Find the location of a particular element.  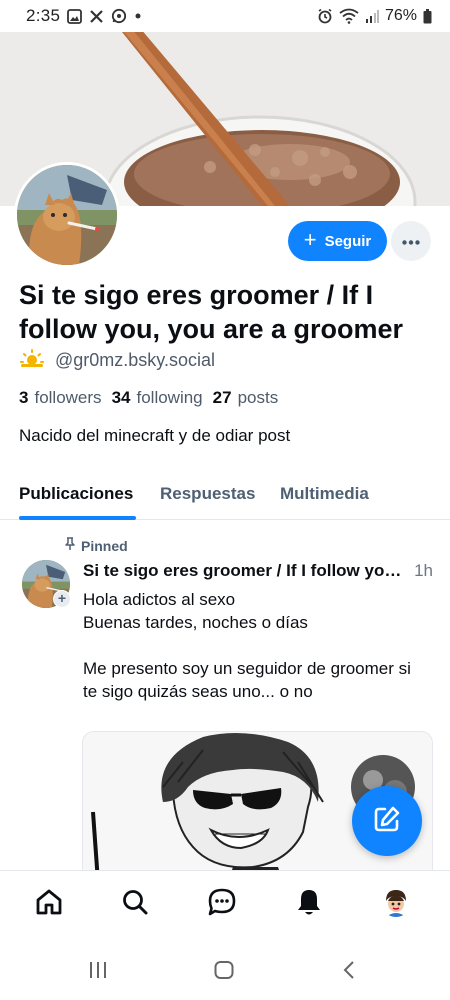

active-tab-indicator is located at coordinates (77, 518).